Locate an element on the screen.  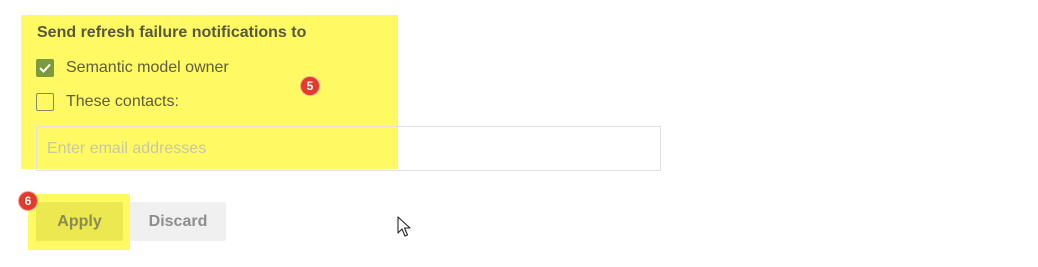
email-addresses-input is located at coordinates (348, 148).